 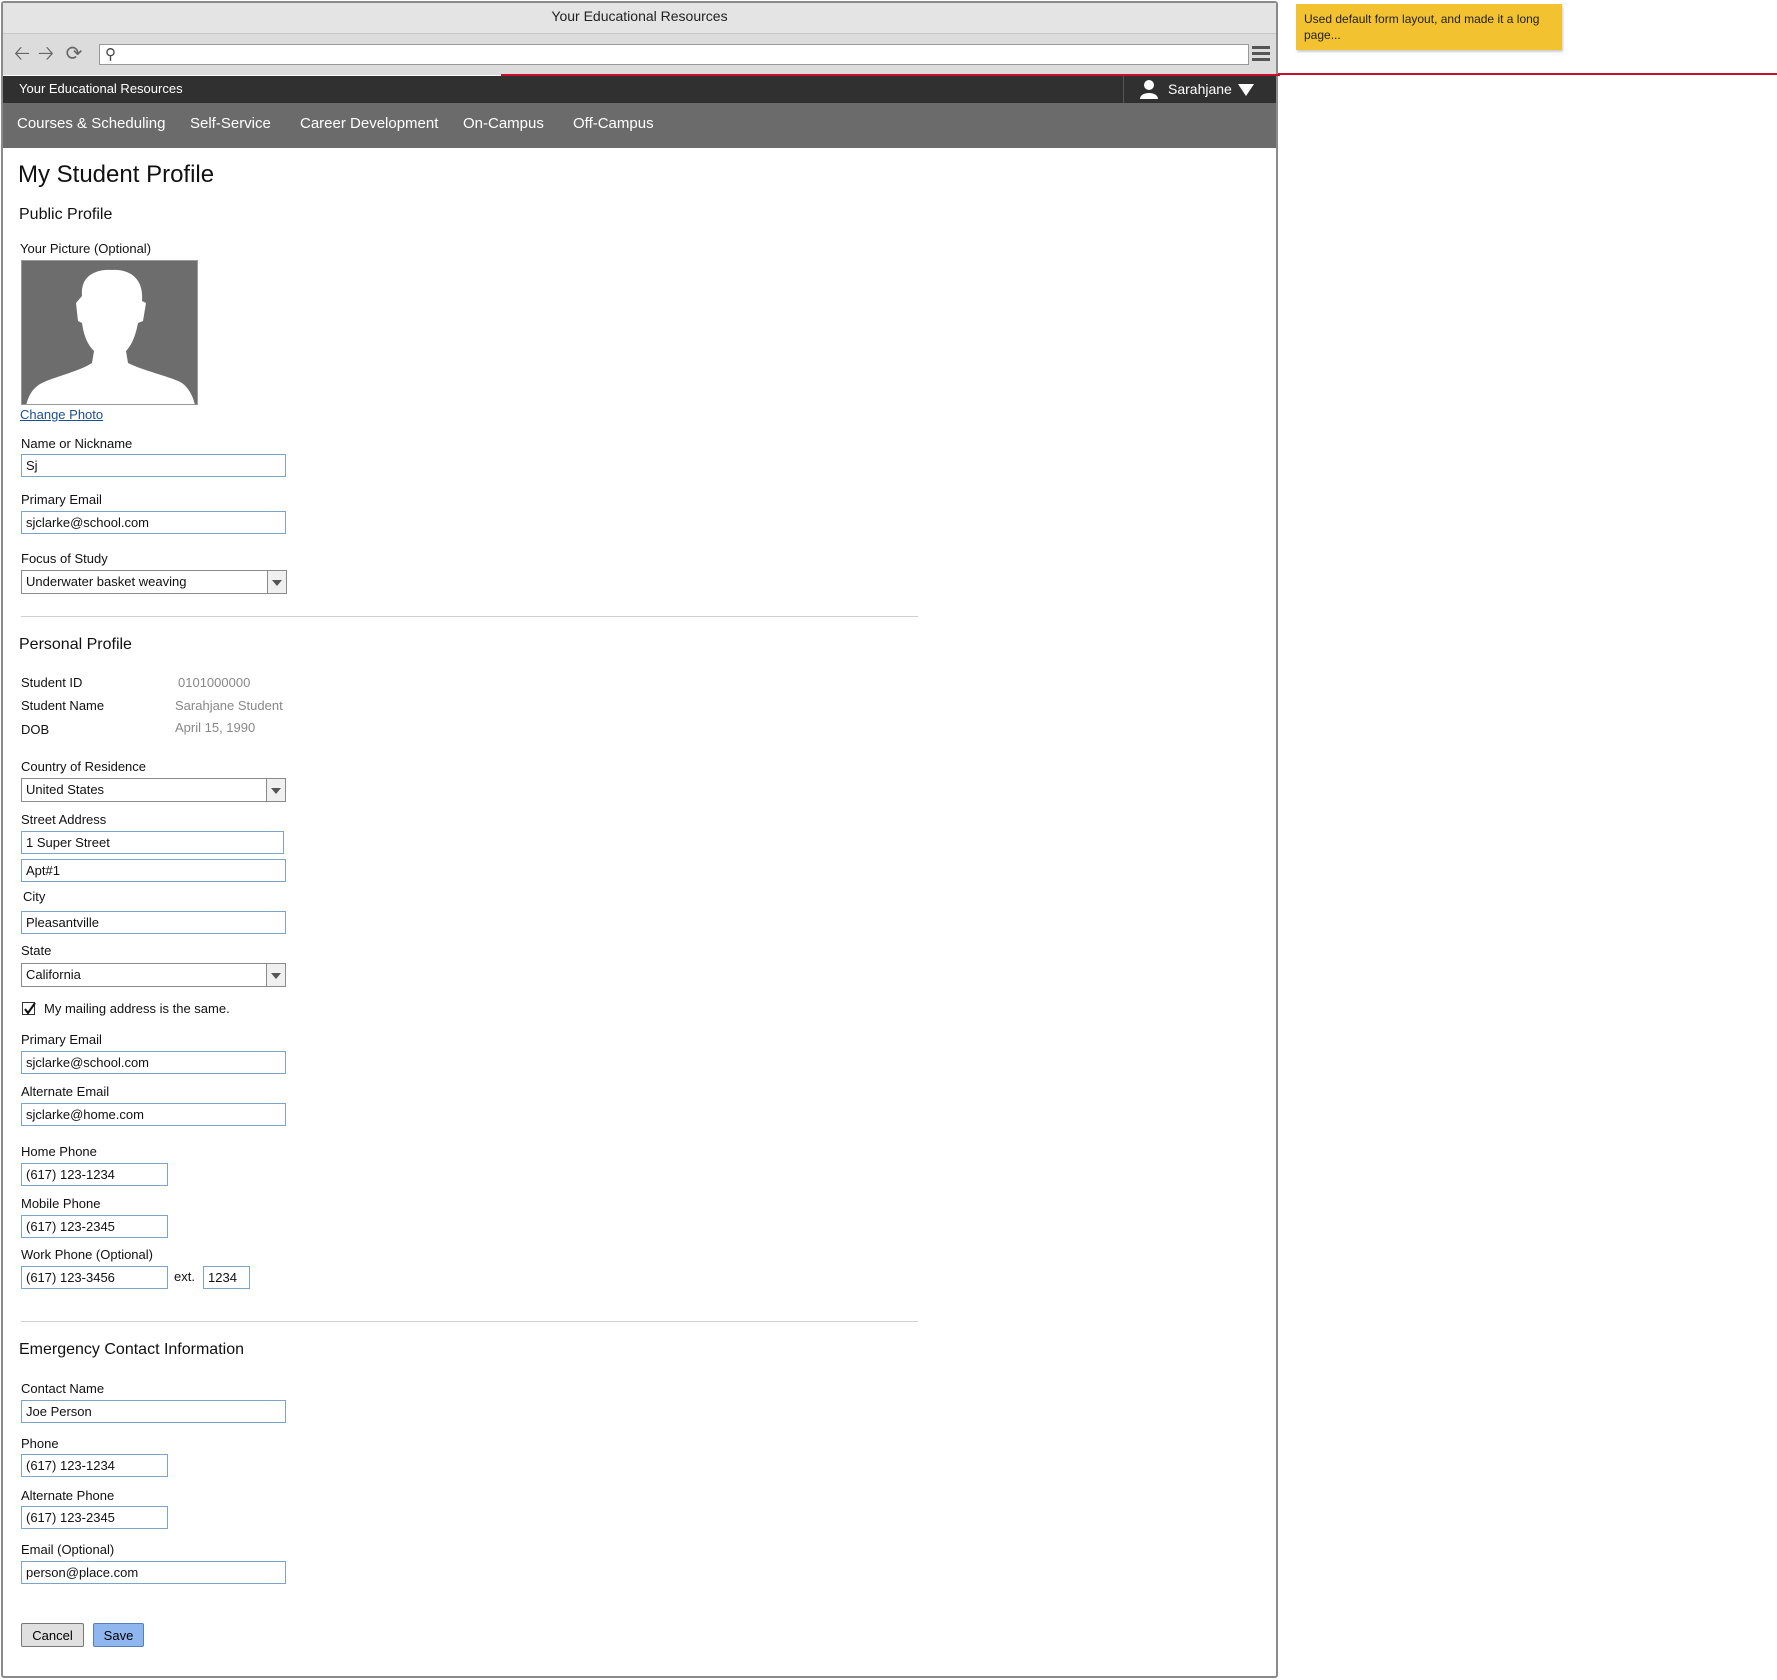 I want to click on browser-toolbar: 🡠 🡢 ⟳ ⚲, so click(x=639, y=54).